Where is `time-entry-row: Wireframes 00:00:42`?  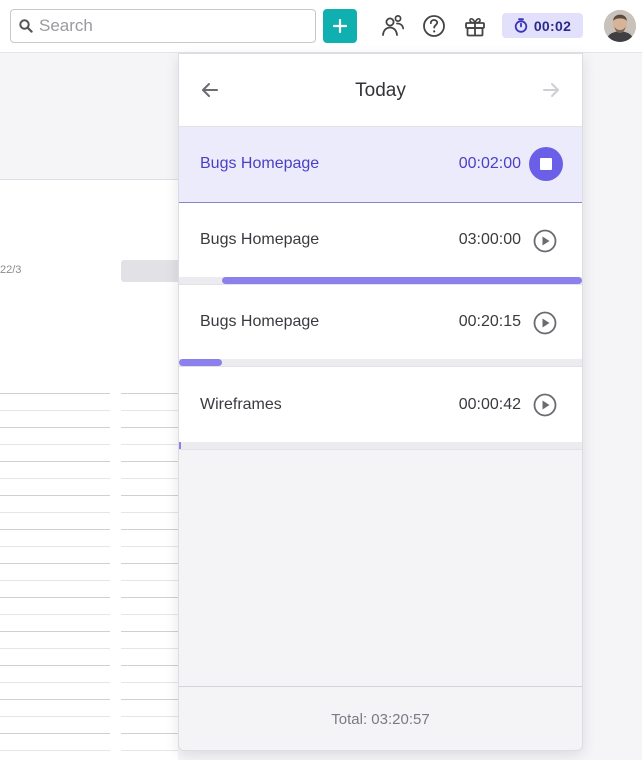
time-entry-row: Wireframes 00:00:42 is located at coordinates (380, 408).